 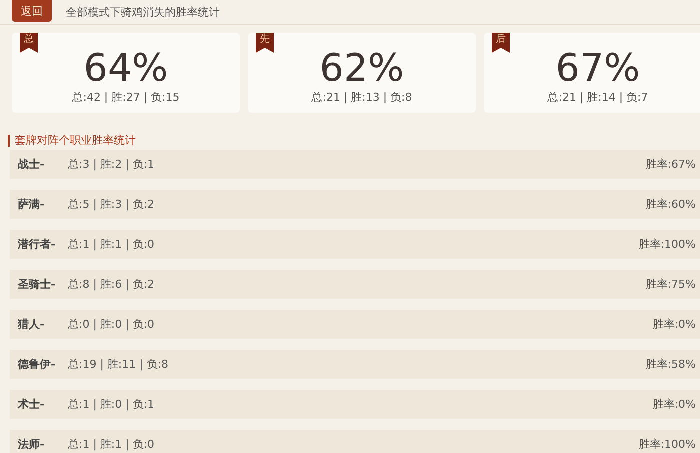 I want to click on class-name: 猎人-, so click(x=32, y=324).